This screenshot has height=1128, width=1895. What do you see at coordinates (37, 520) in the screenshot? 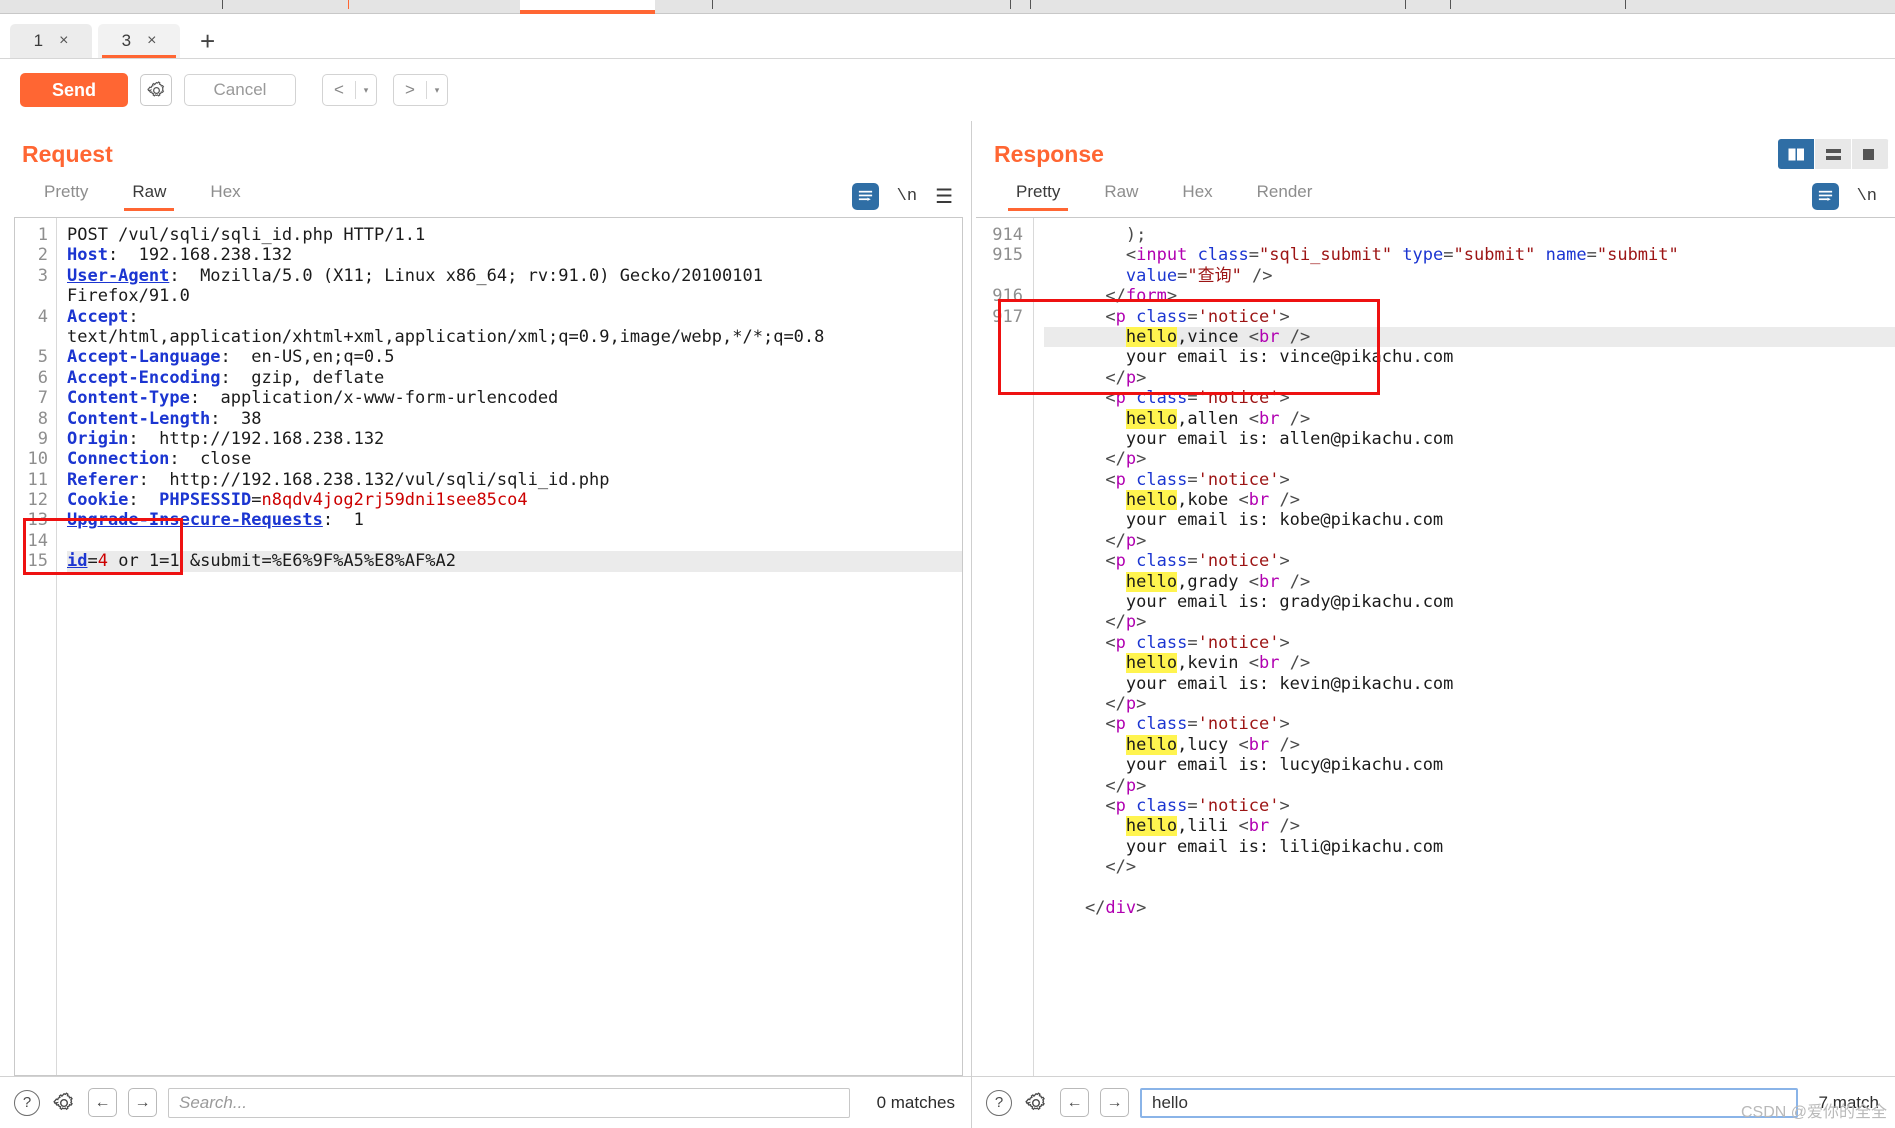
I see `line-number: 13` at bounding box center [37, 520].